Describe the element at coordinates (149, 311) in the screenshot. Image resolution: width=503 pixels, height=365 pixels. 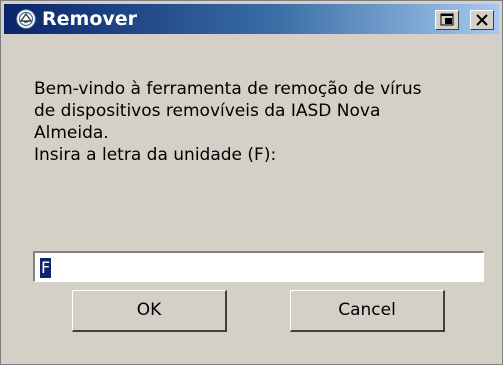
I see `ok-button: OK` at that location.